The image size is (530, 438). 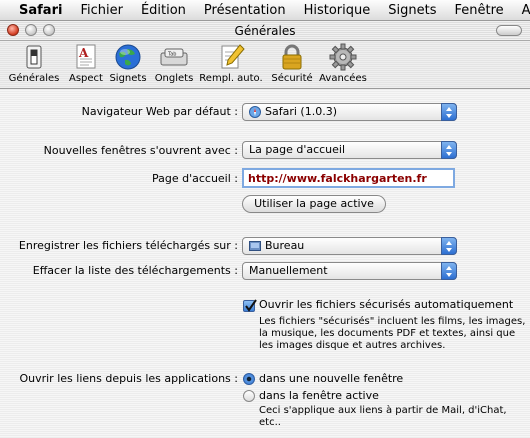 I want to click on svg-text: A, so click(x=83, y=53).